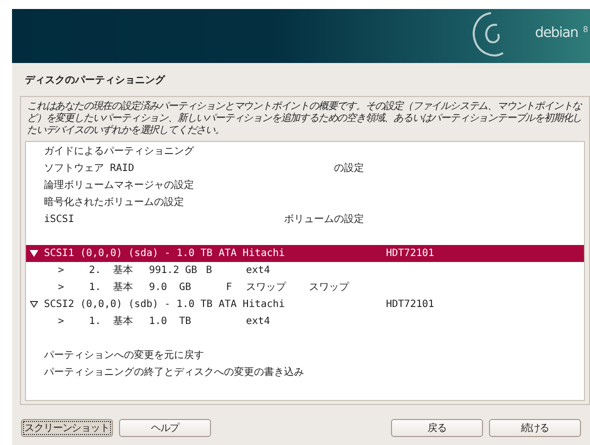 The width and height of the screenshot is (590, 445). I want to click on menu-item: パーティションへの変更を元に戻す, so click(305, 355).